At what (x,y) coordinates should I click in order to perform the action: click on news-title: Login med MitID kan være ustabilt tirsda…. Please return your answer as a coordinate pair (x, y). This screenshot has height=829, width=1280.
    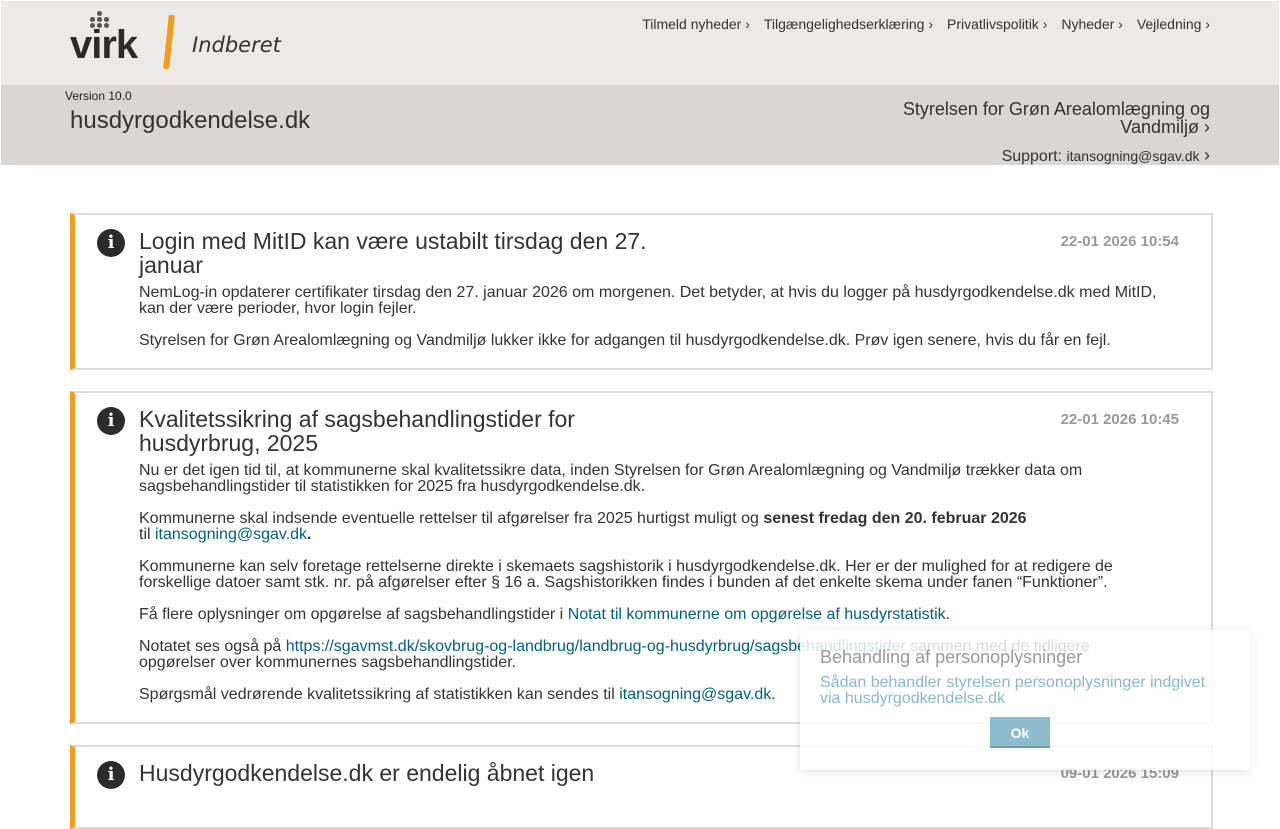
    Looking at the image, I should click on (393, 253).